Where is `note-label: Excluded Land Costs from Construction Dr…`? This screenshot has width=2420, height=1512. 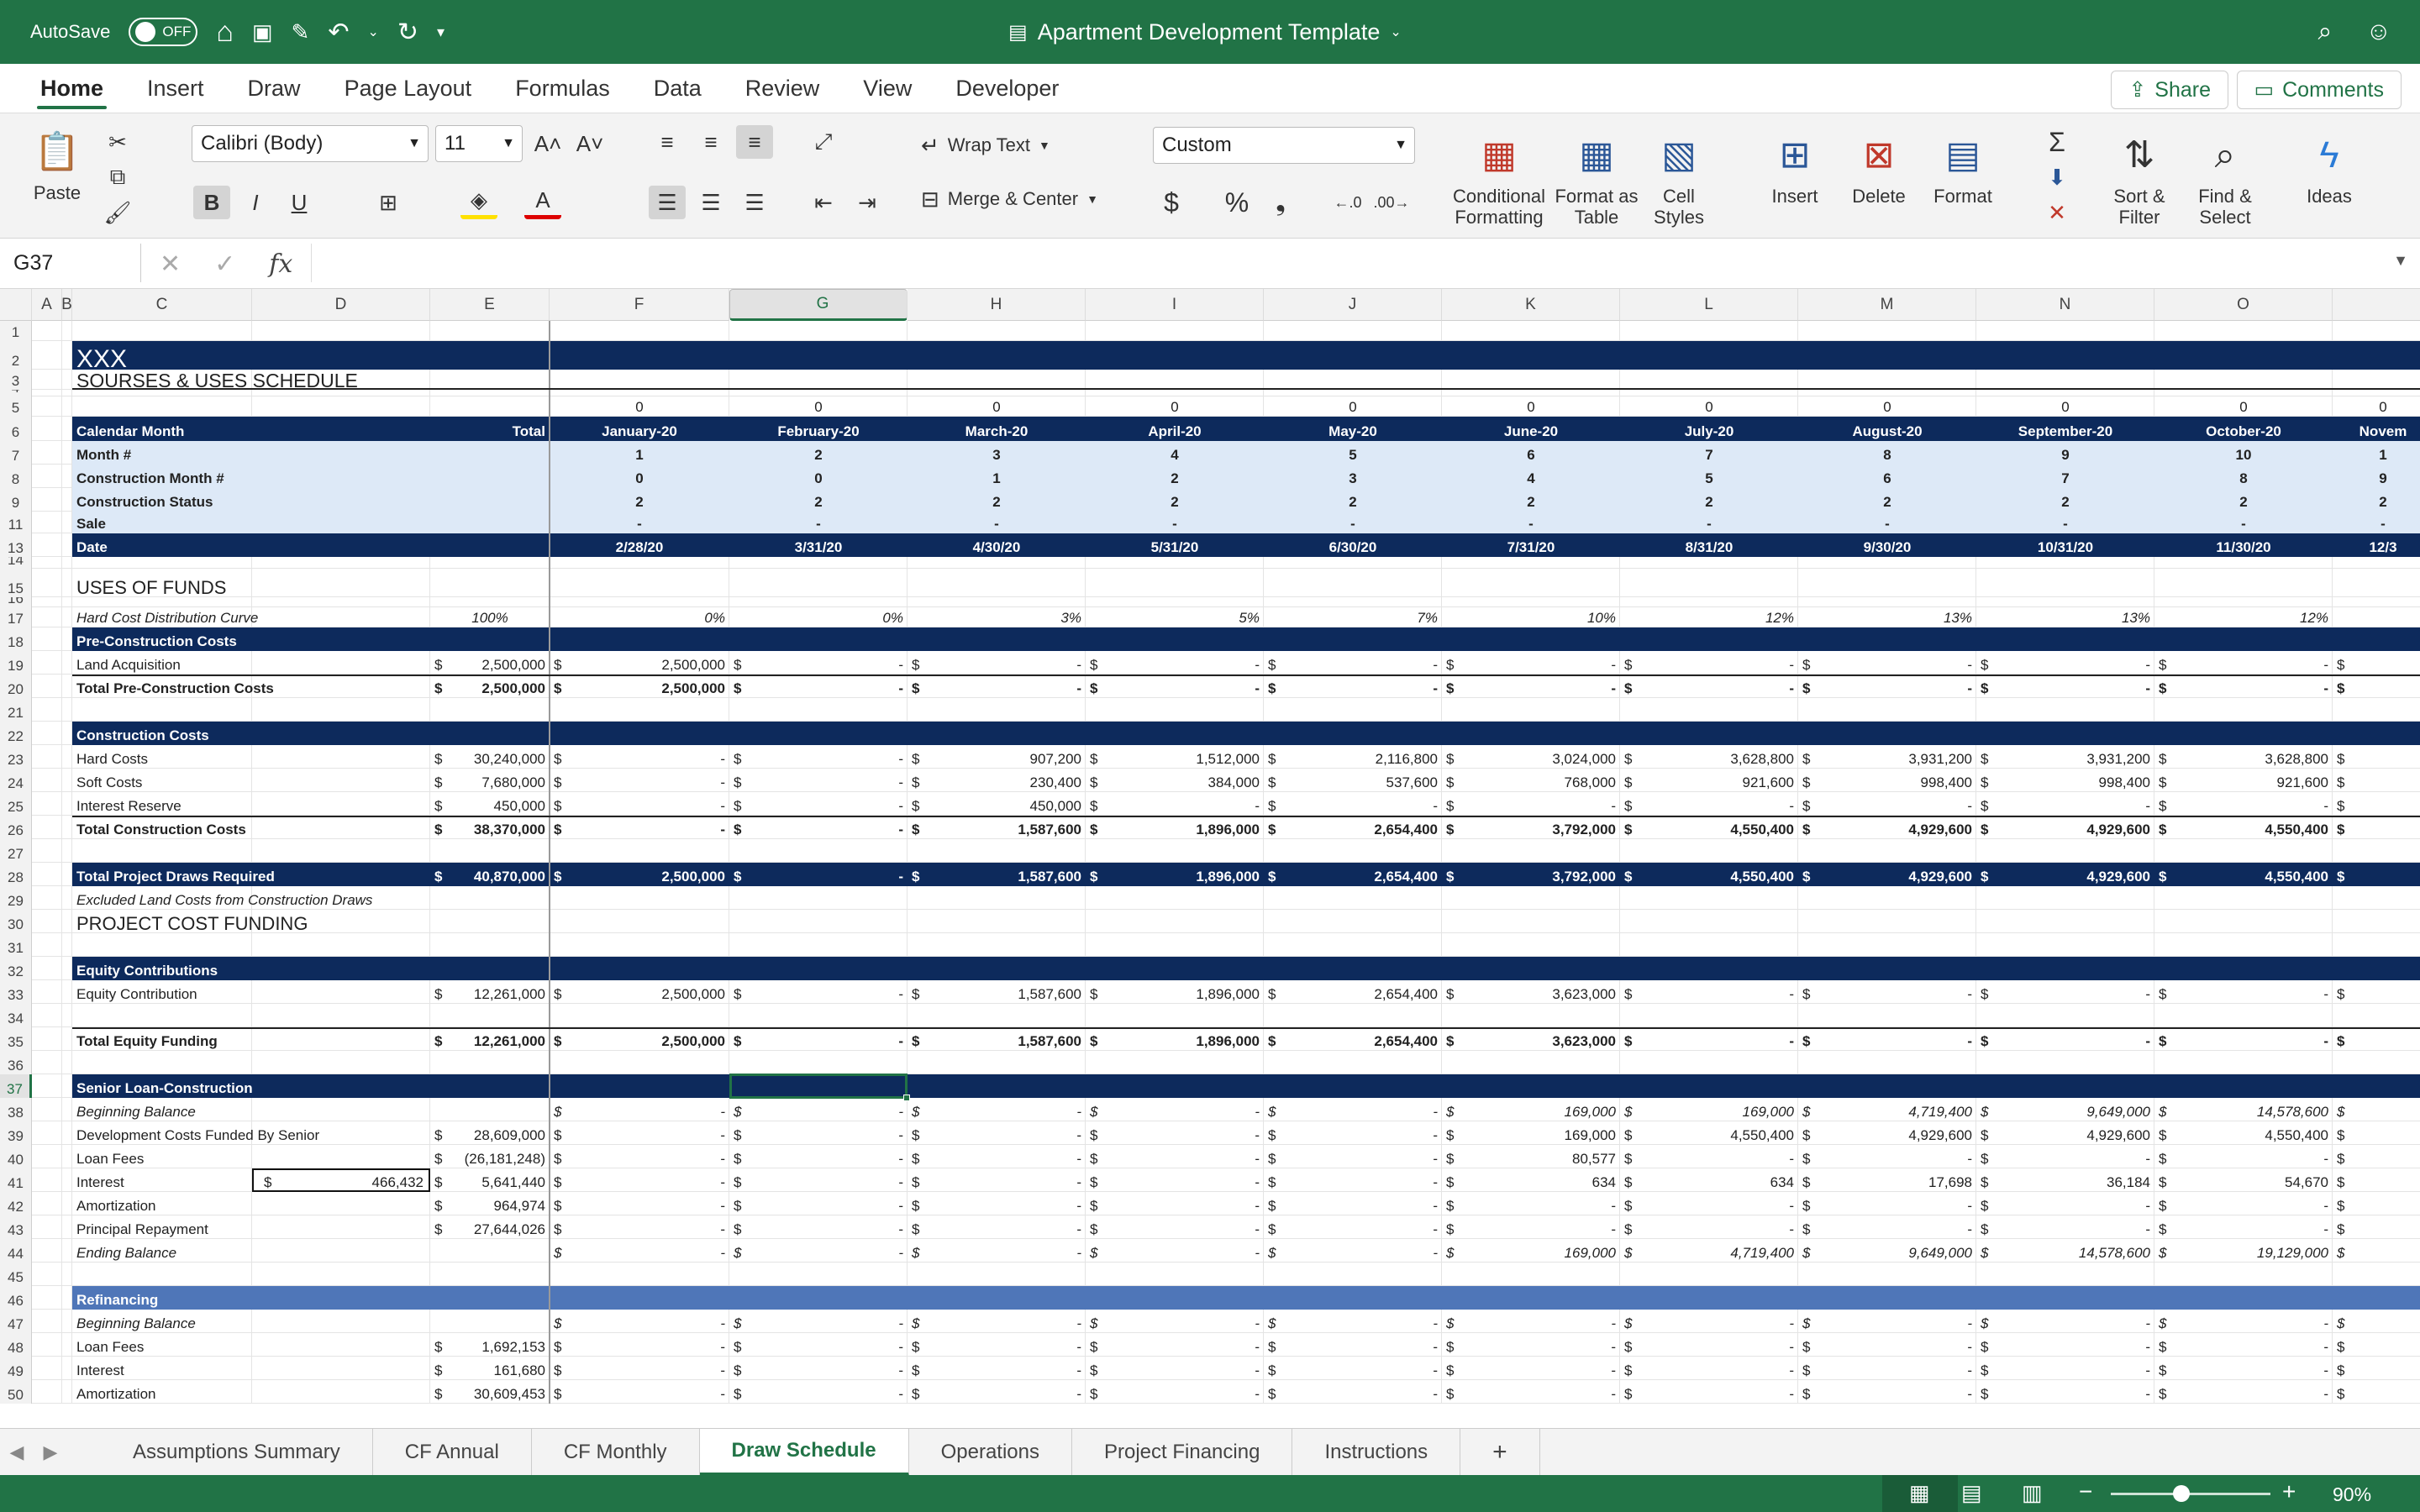
note-label: Excluded Land Costs from Construction Dr… is located at coordinates (282, 898).